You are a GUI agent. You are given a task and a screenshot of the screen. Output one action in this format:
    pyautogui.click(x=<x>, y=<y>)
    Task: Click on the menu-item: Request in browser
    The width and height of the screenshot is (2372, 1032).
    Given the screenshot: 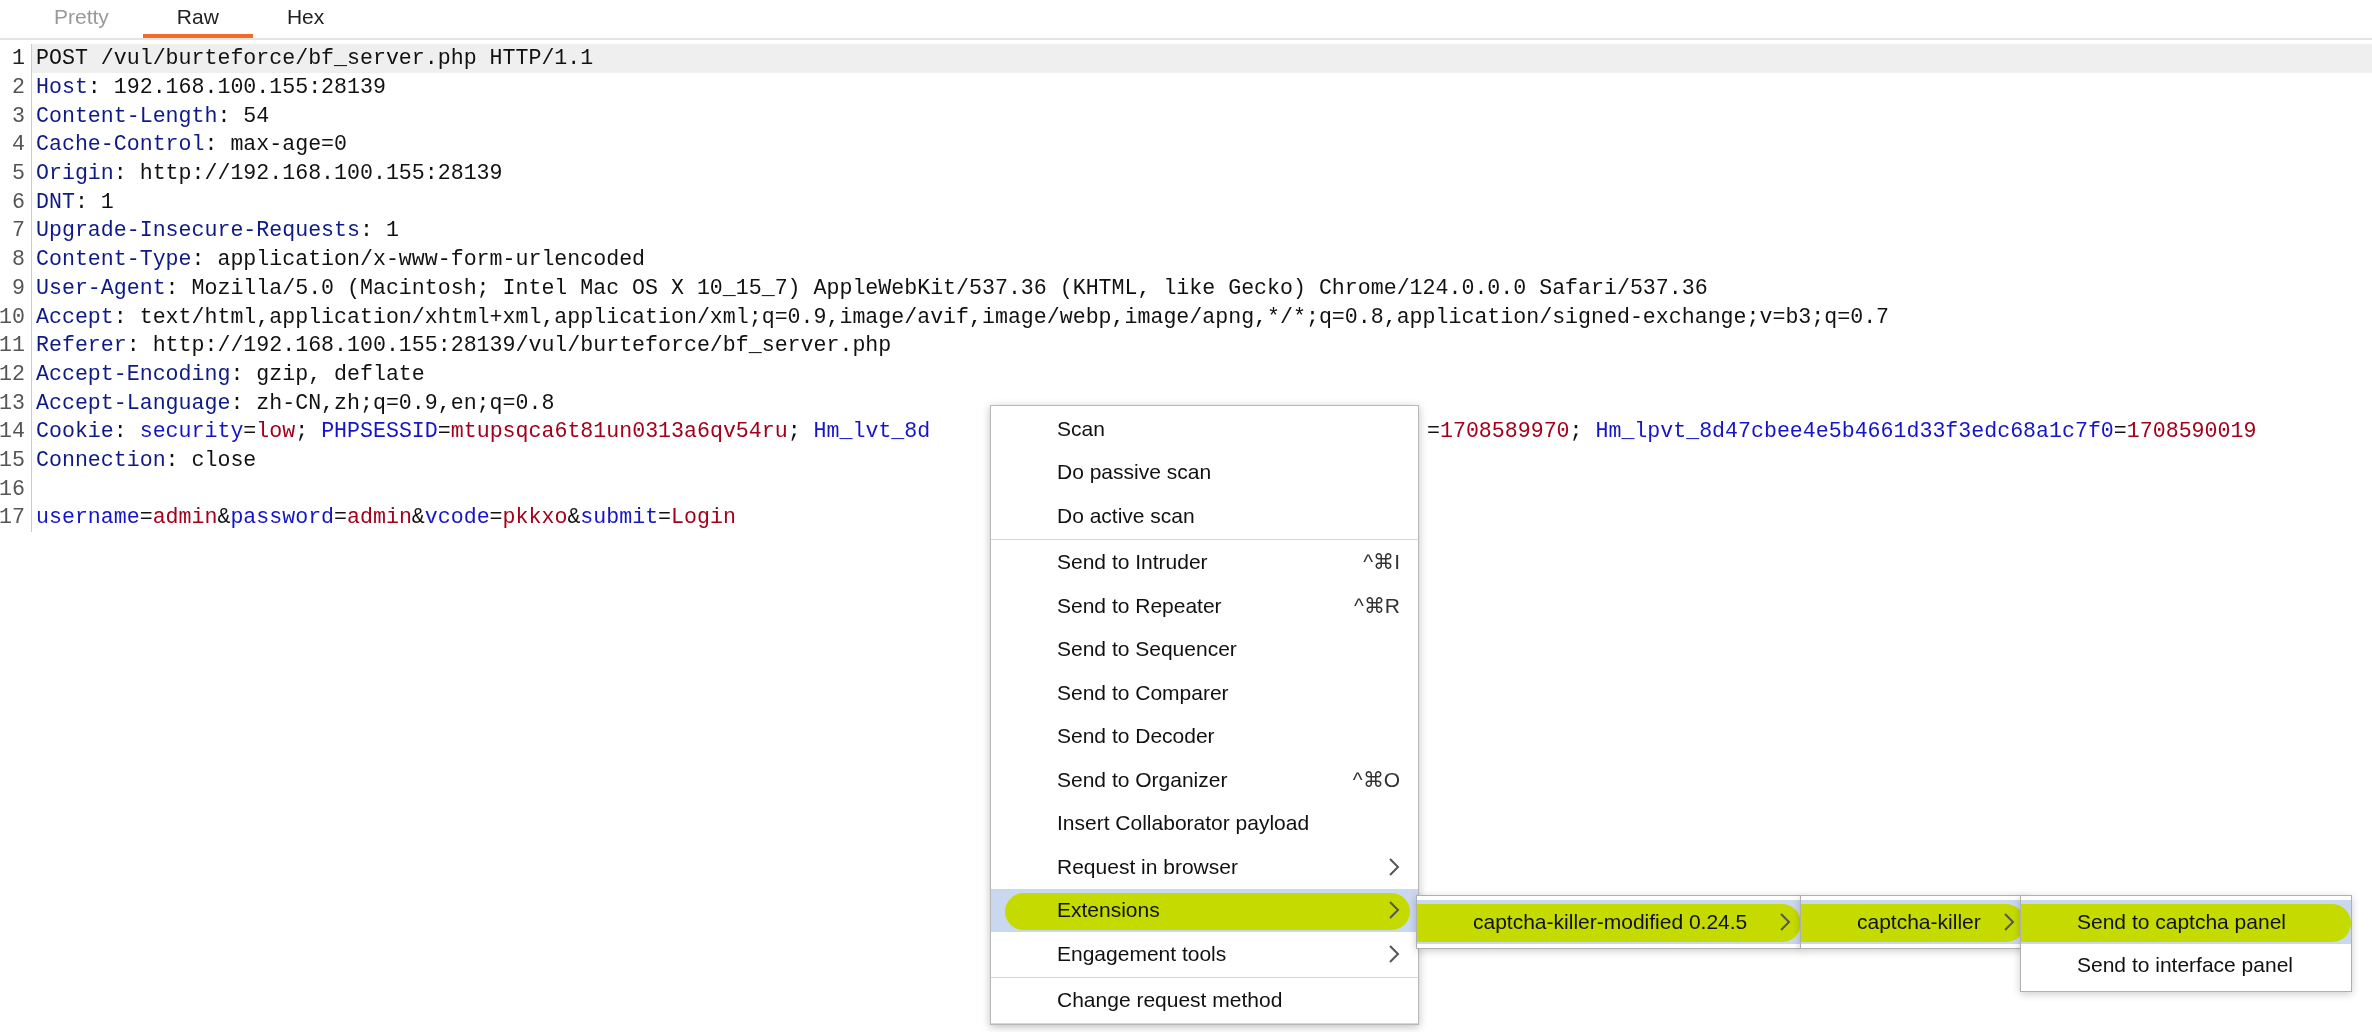 What is the action you would take?
    pyautogui.click(x=1204, y=867)
    